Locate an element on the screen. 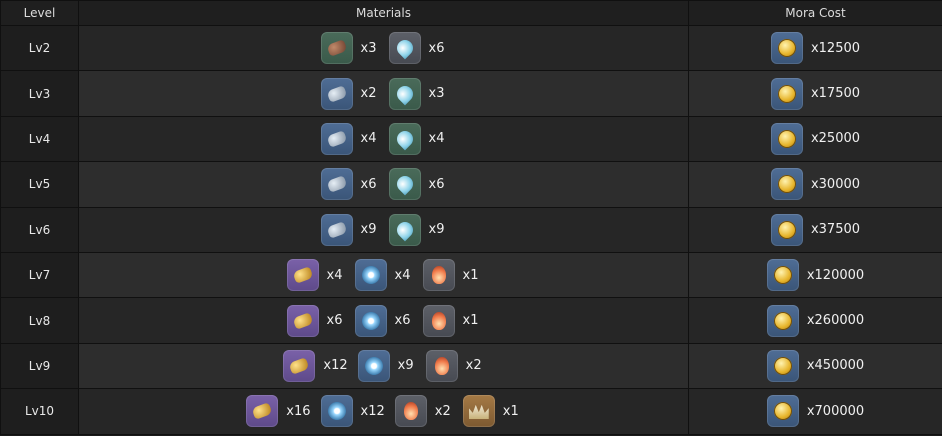 The height and width of the screenshot is (436, 942). mora-cost: x450000 is located at coordinates (815, 365).